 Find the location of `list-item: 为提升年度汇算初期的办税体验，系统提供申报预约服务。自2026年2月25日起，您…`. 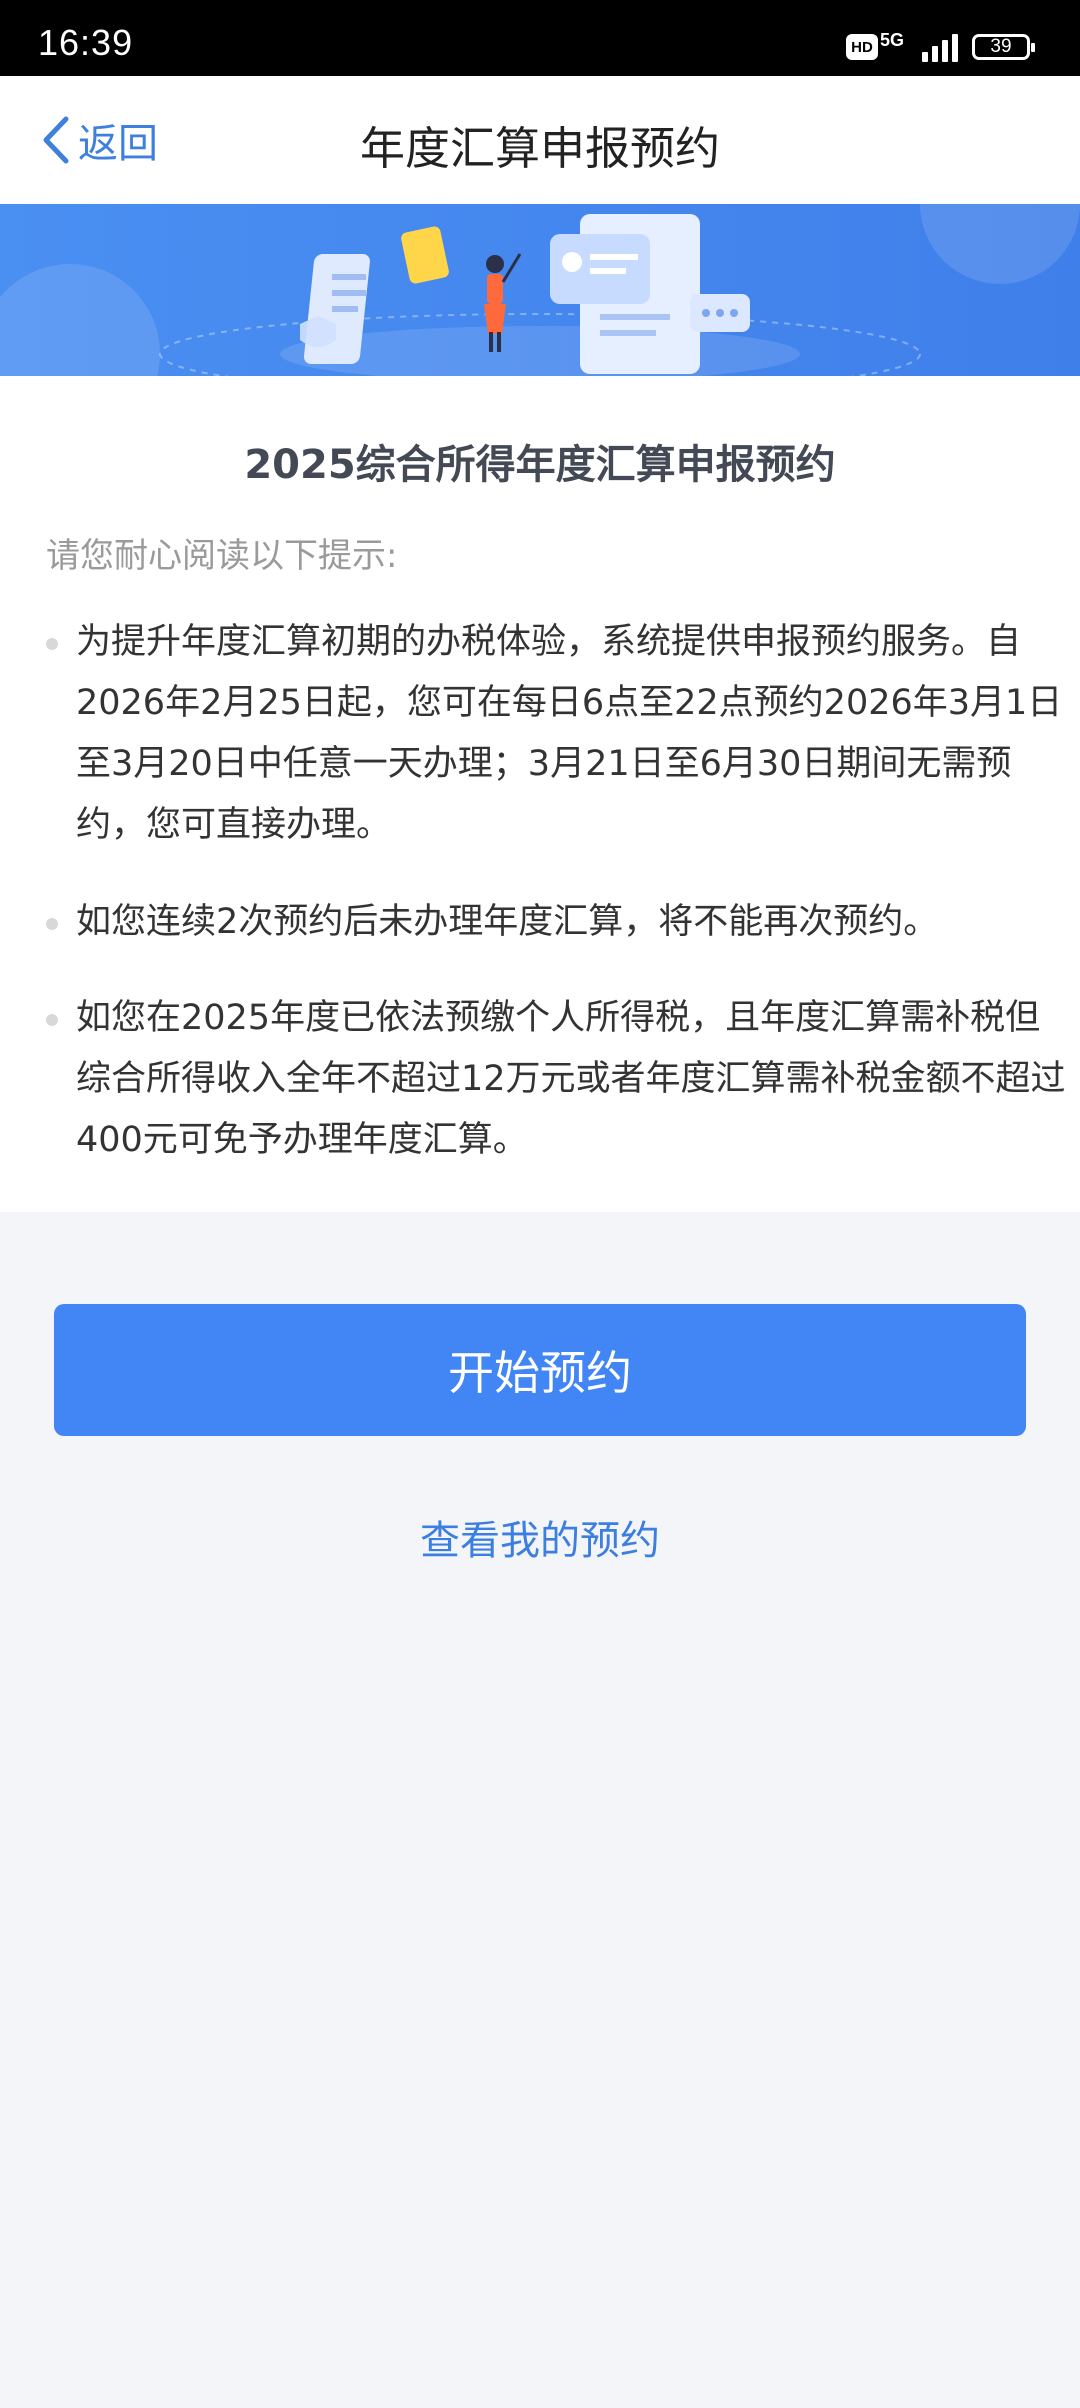

list-item: 为提升年度汇算初期的办税体验，系统提供申报预约服务。自2026年2月25日起，您… is located at coordinates (556, 734).